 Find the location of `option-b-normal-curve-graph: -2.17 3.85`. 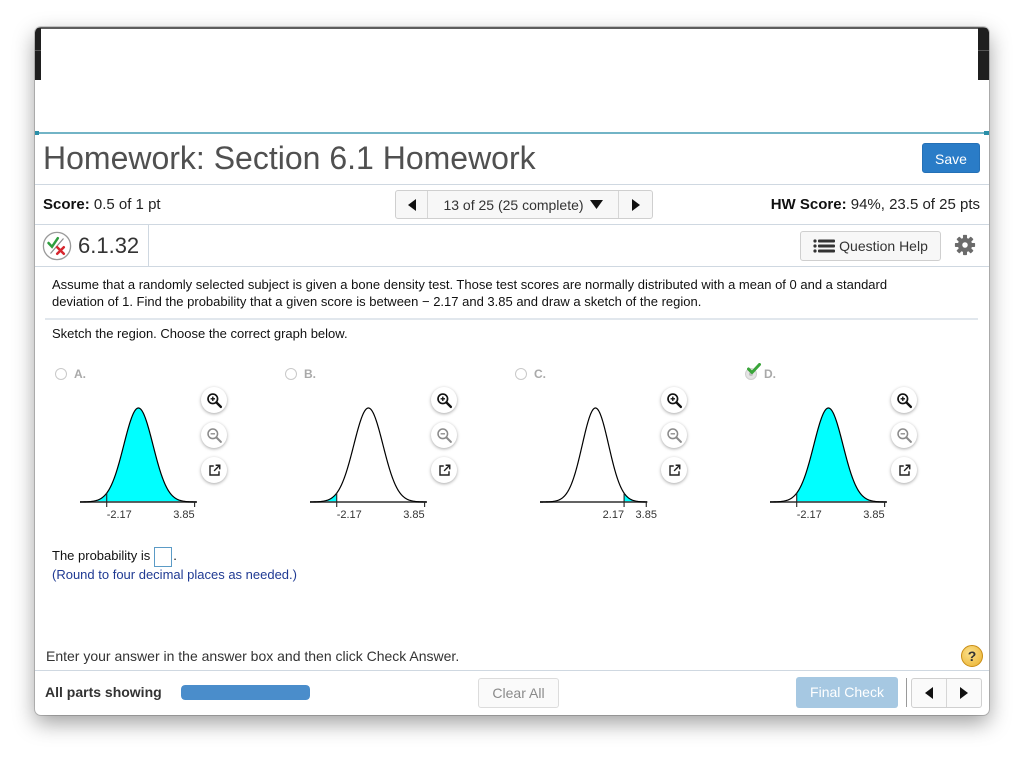

option-b-normal-curve-graph: -2.17 3.85 is located at coordinates (368, 464).